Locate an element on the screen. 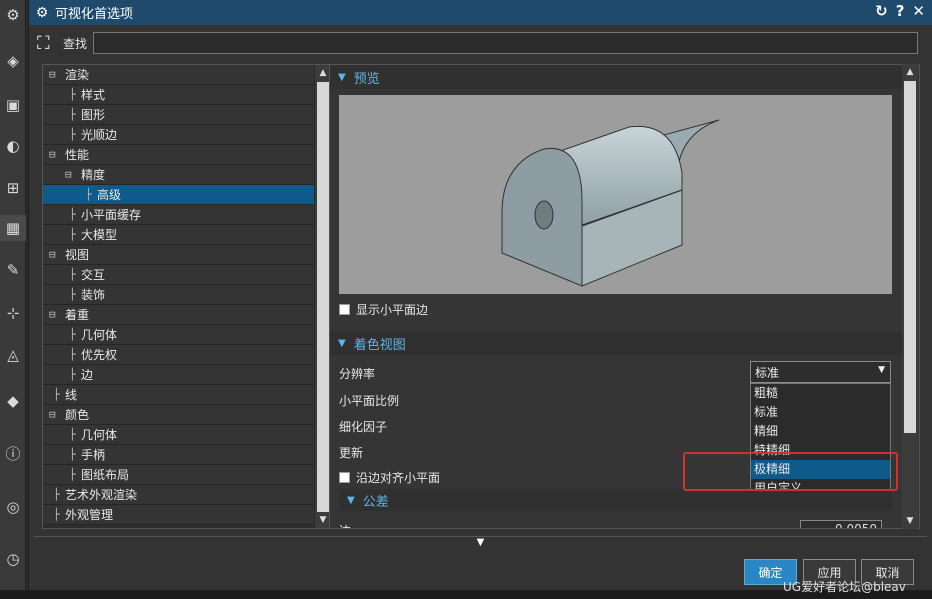 The height and width of the screenshot is (599, 932). tree-scrollbar: ▲ ▼ is located at coordinates (322, 296).